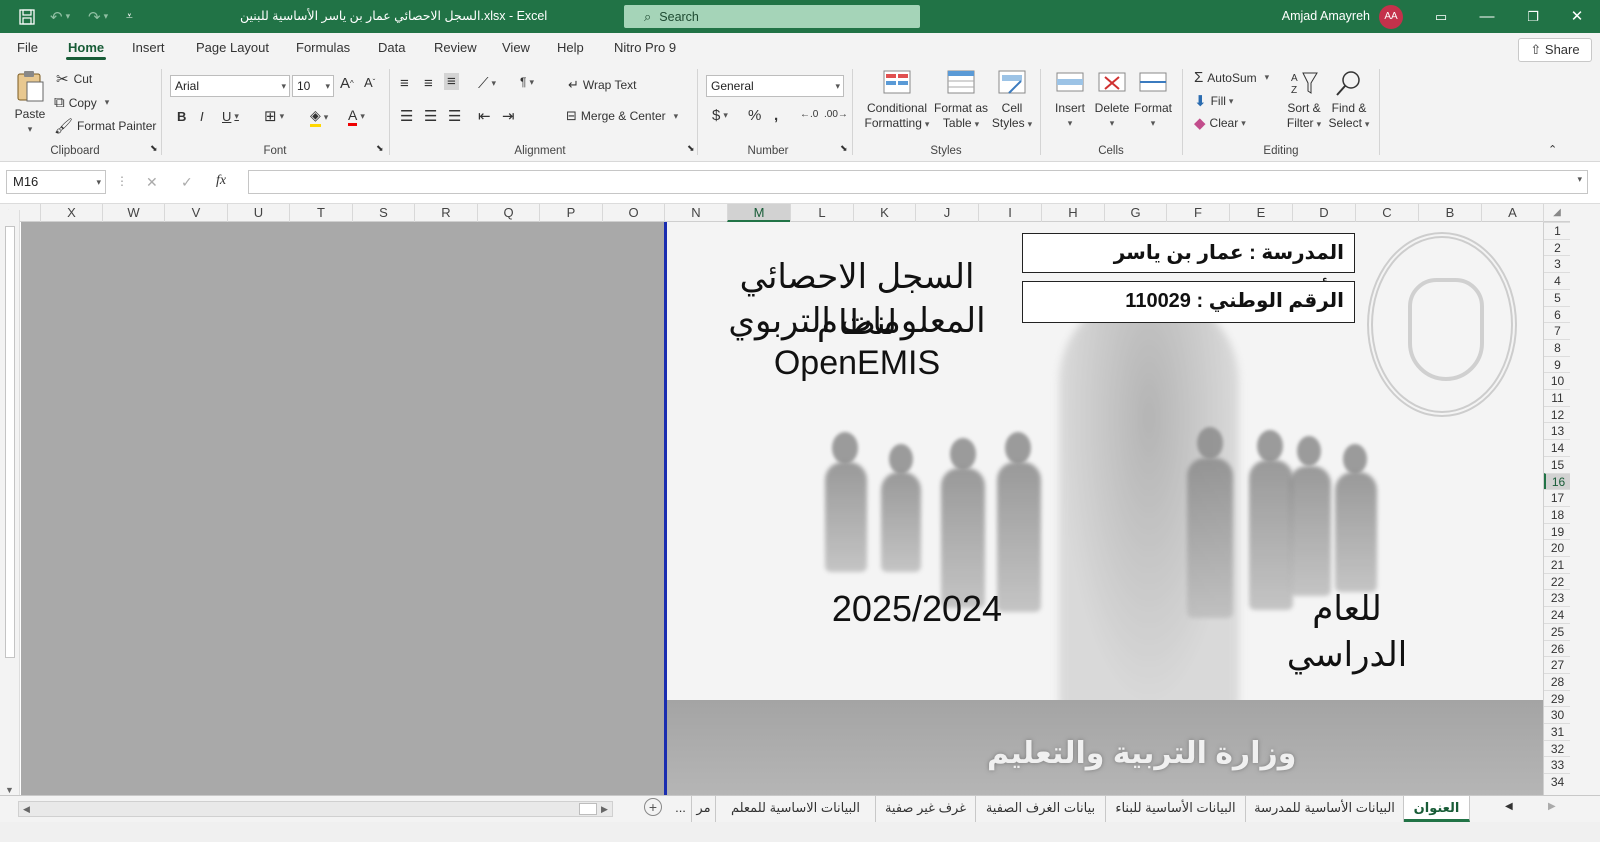  Describe the element at coordinates (202, 116) in the screenshot. I see `italic-icon: I` at that location.